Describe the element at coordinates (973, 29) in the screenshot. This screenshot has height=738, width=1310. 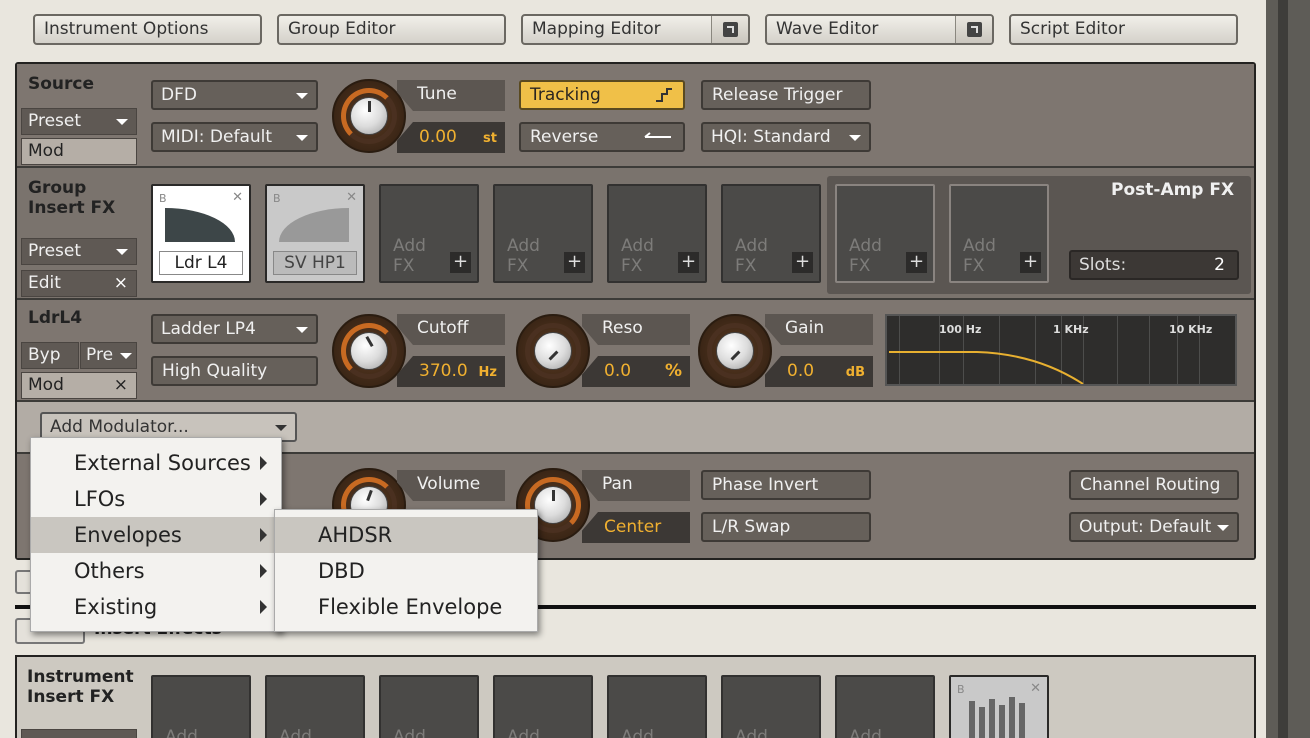
I see `wave-editor-popout-button` at that location.